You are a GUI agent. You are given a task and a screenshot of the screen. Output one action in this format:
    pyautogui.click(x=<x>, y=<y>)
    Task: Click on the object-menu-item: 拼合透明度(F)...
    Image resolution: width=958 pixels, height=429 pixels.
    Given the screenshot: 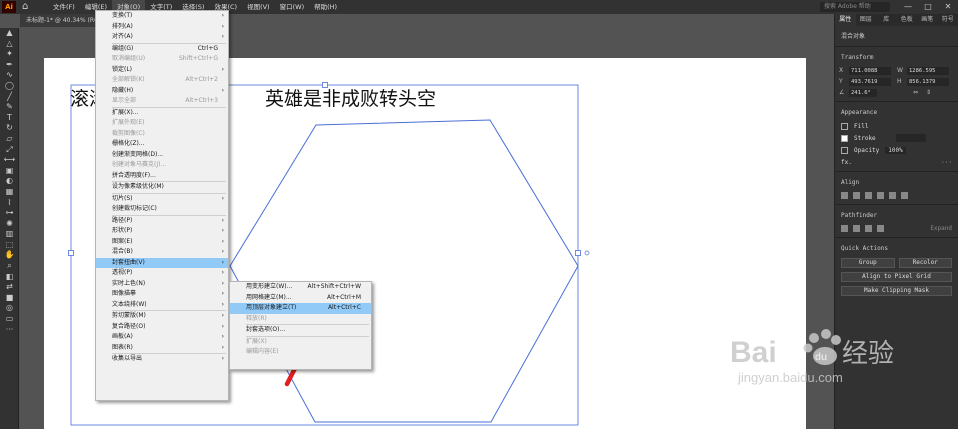 What is the action you would take?
    pyautogui.click(x=162, y=176)
    